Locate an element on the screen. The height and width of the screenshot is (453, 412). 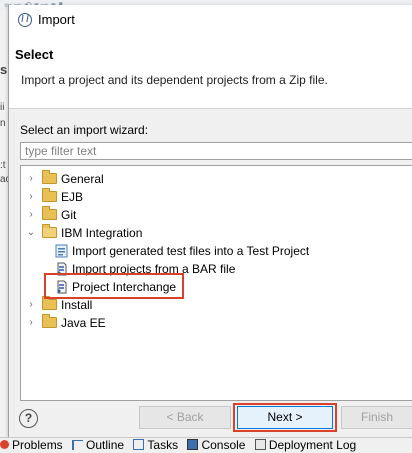
console-icon is located at coordinates (193, 445).